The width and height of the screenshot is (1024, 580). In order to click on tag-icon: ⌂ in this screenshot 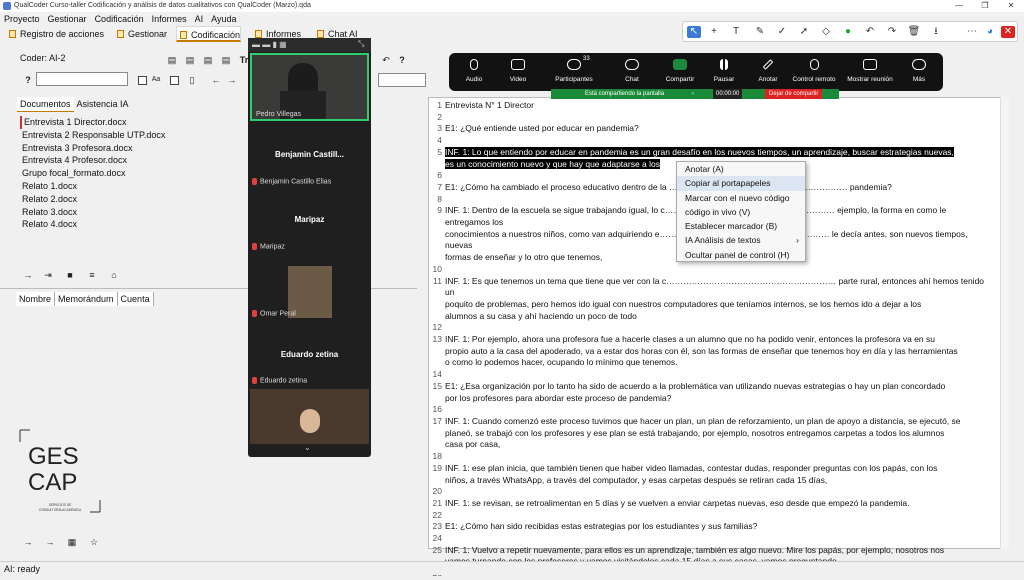, I will do `click(114, 275)`.